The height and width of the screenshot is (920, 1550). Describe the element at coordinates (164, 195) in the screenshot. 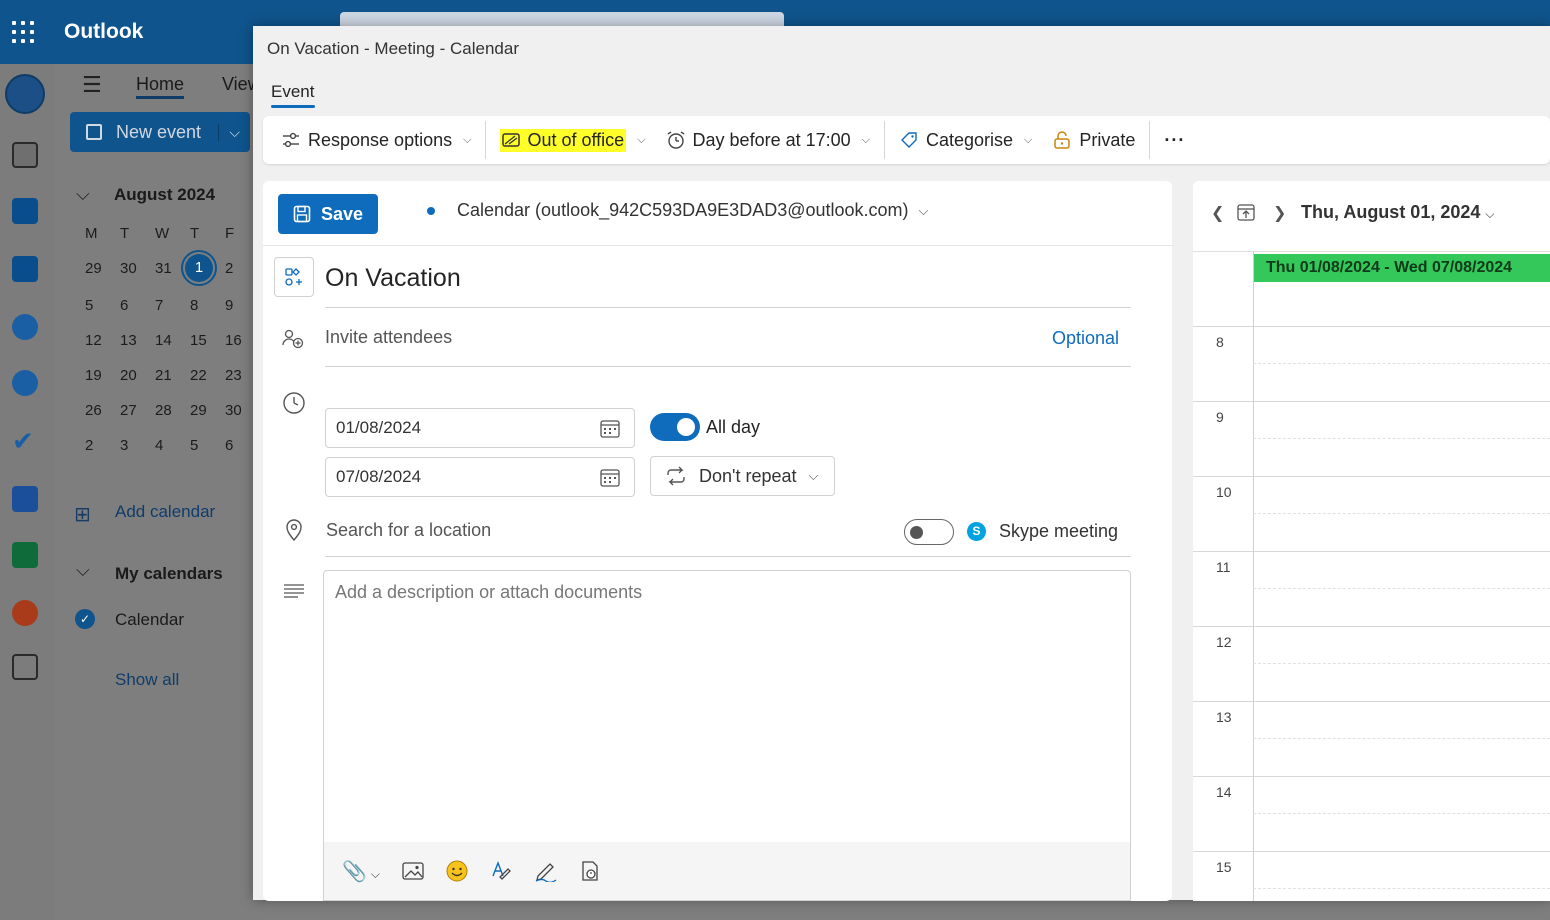

I see `mini-calendar-month: August 2024` at that location.